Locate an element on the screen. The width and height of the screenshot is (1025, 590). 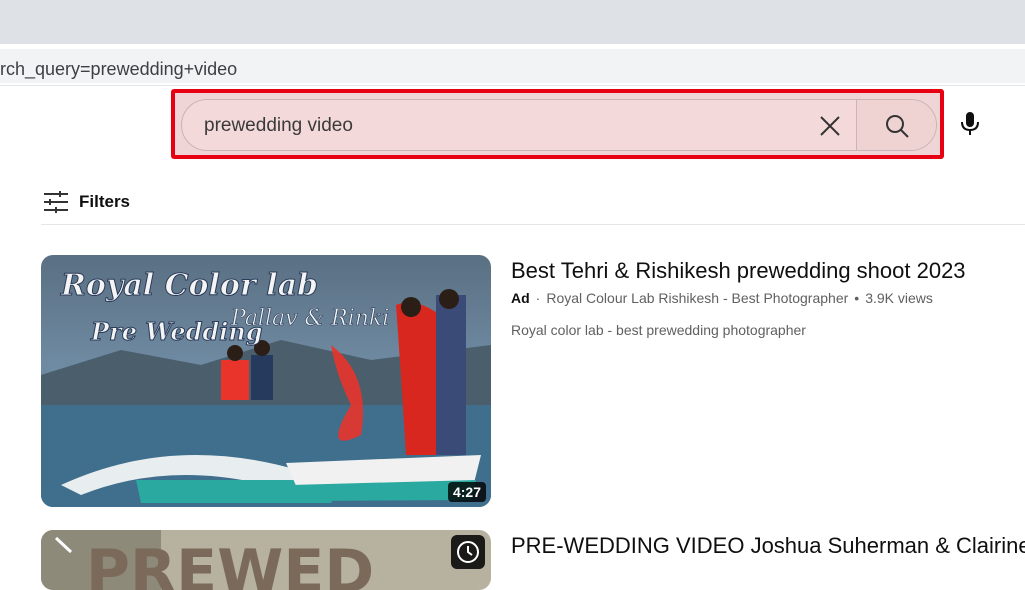
divider is located at coordinates (533, 224).